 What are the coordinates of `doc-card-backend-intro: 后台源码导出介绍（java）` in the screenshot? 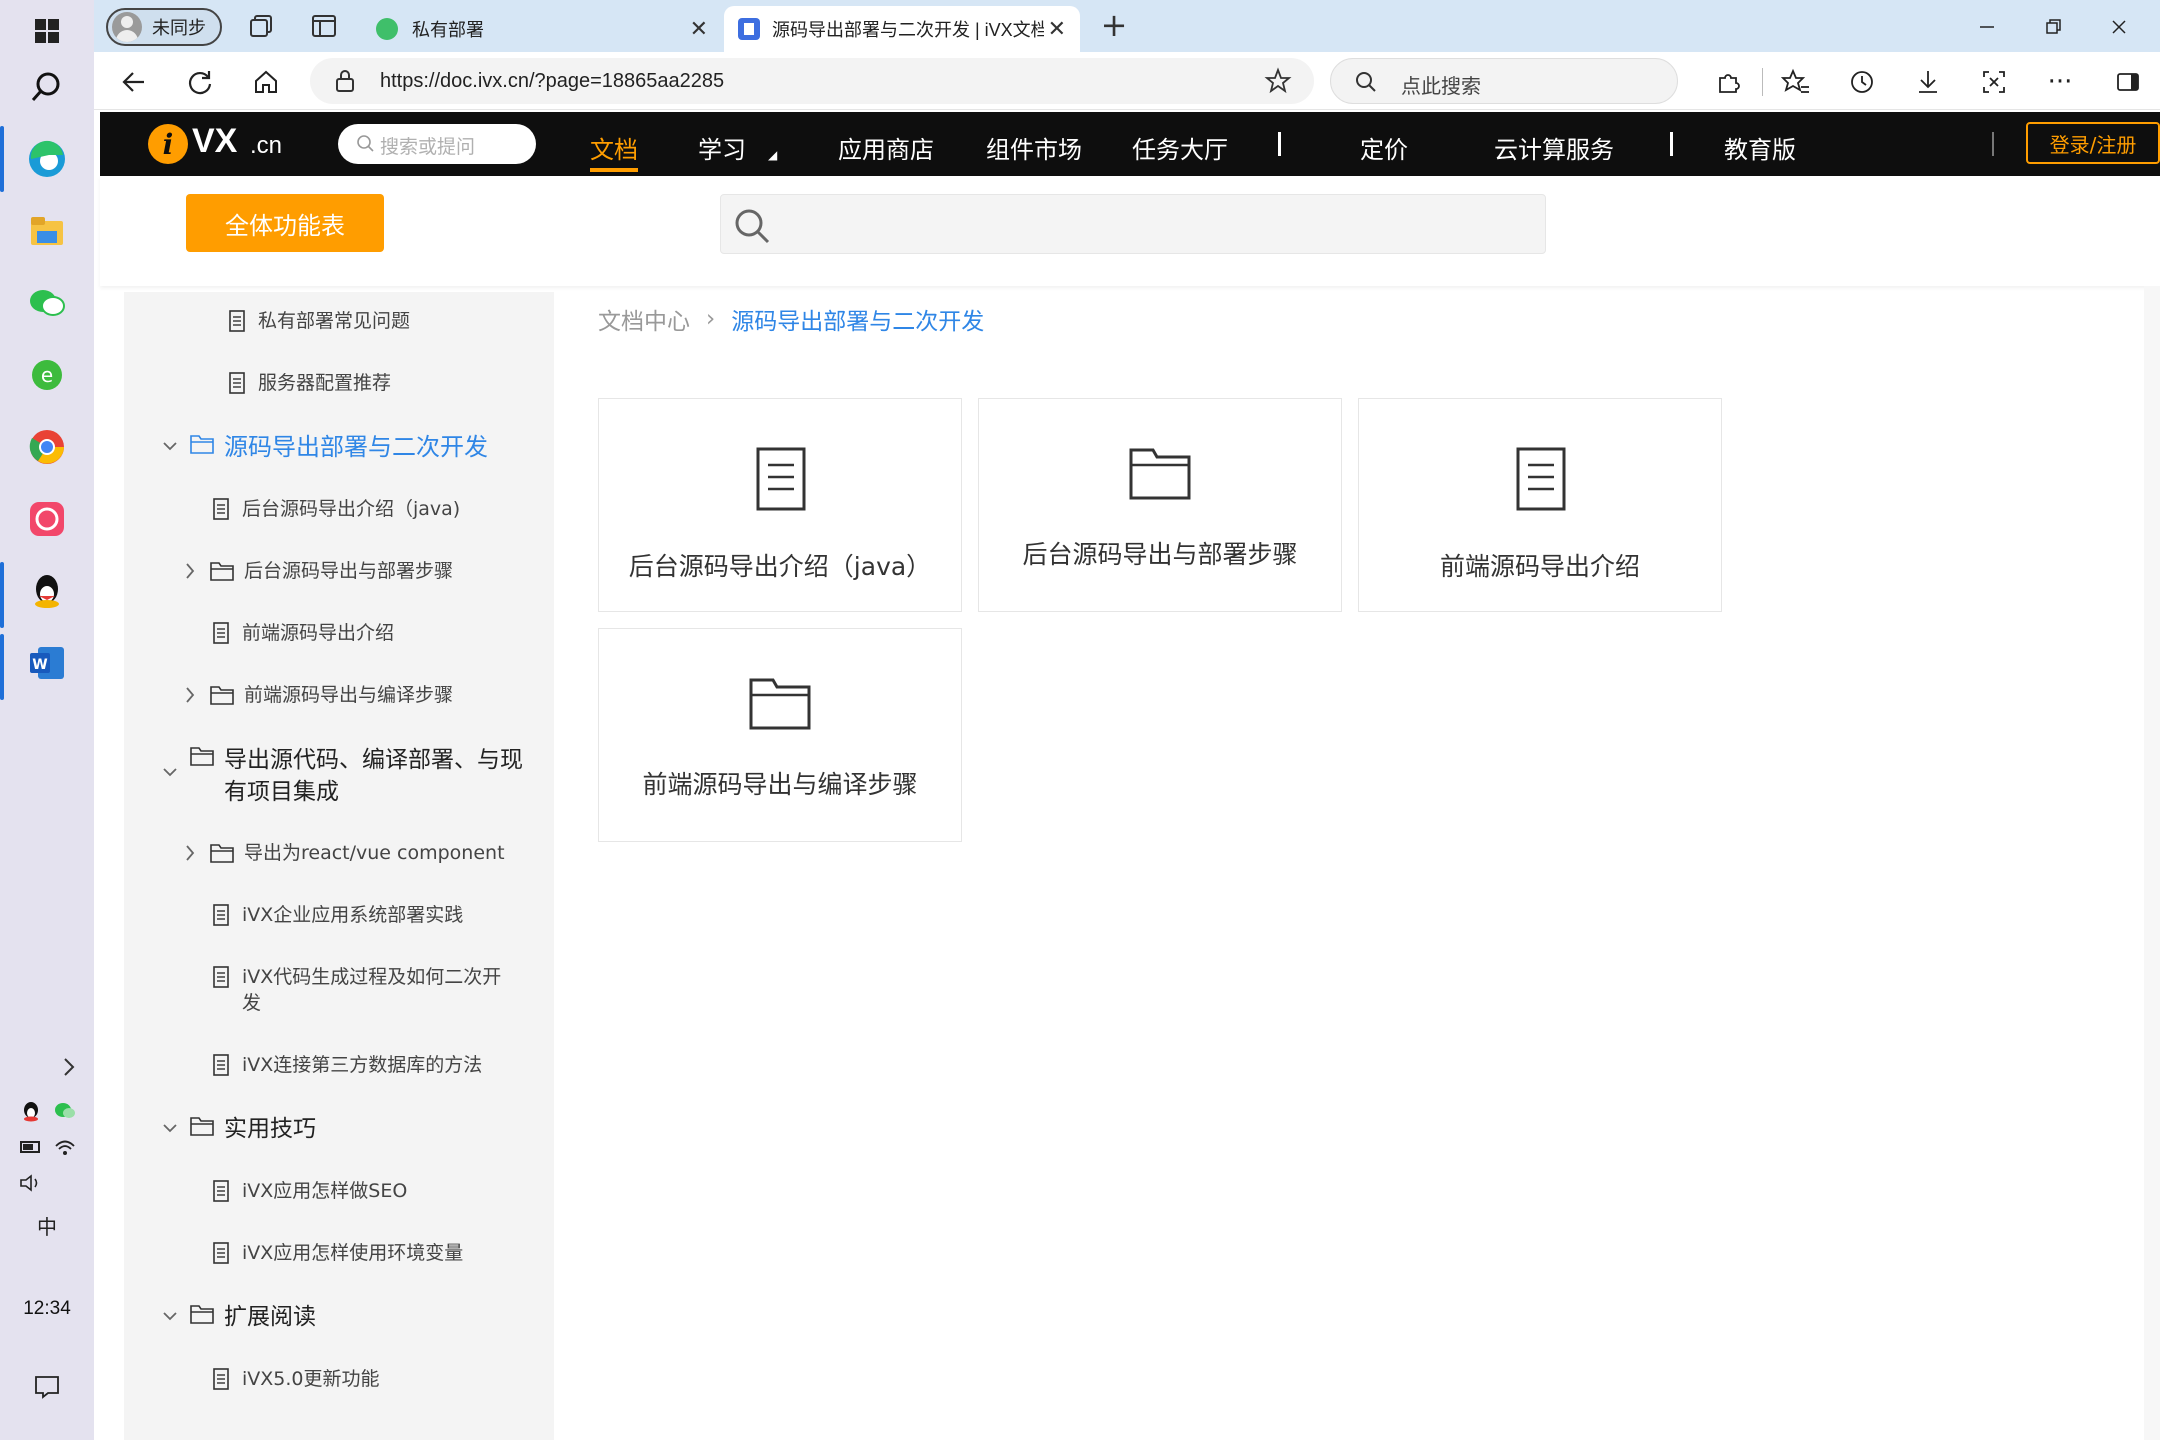 It's located at (780, 505).